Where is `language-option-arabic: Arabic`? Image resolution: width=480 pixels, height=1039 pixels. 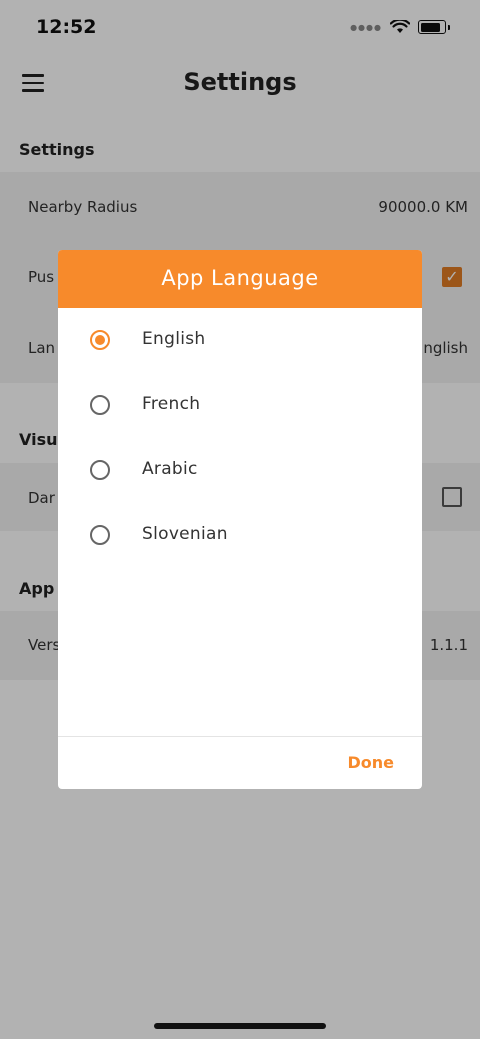 language-option-arabic: Arabic is located at coordinates (240, 470).